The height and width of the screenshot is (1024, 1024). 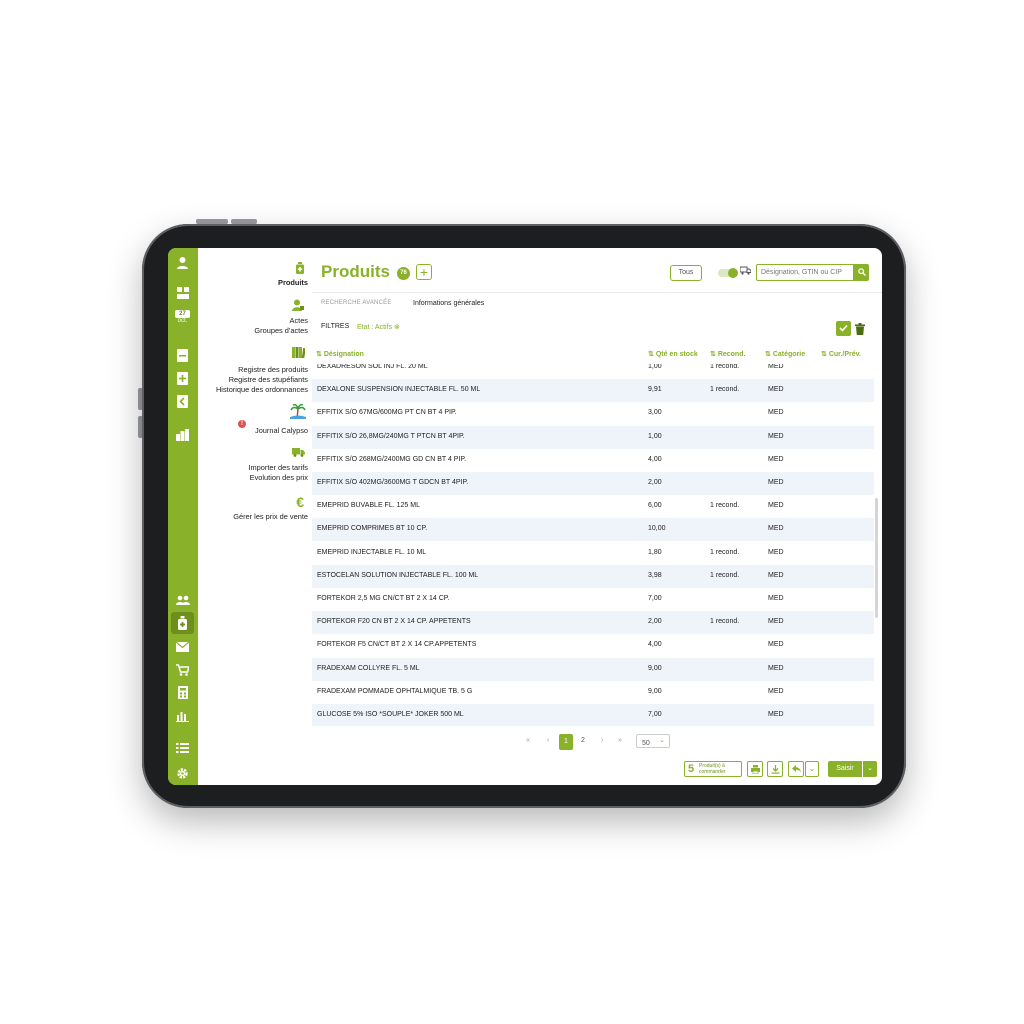 I want to click on products-bottle-icon, so click(x=182, y=623).